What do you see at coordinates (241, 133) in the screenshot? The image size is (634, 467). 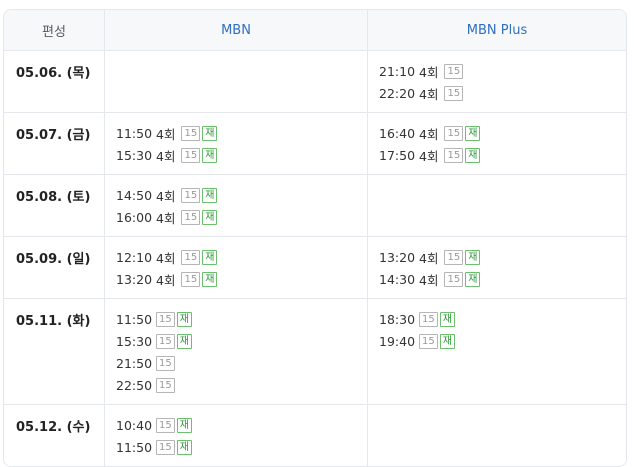 I see `airing-entry: 11:50 4회 15 재` at bounding box center [241, 133].